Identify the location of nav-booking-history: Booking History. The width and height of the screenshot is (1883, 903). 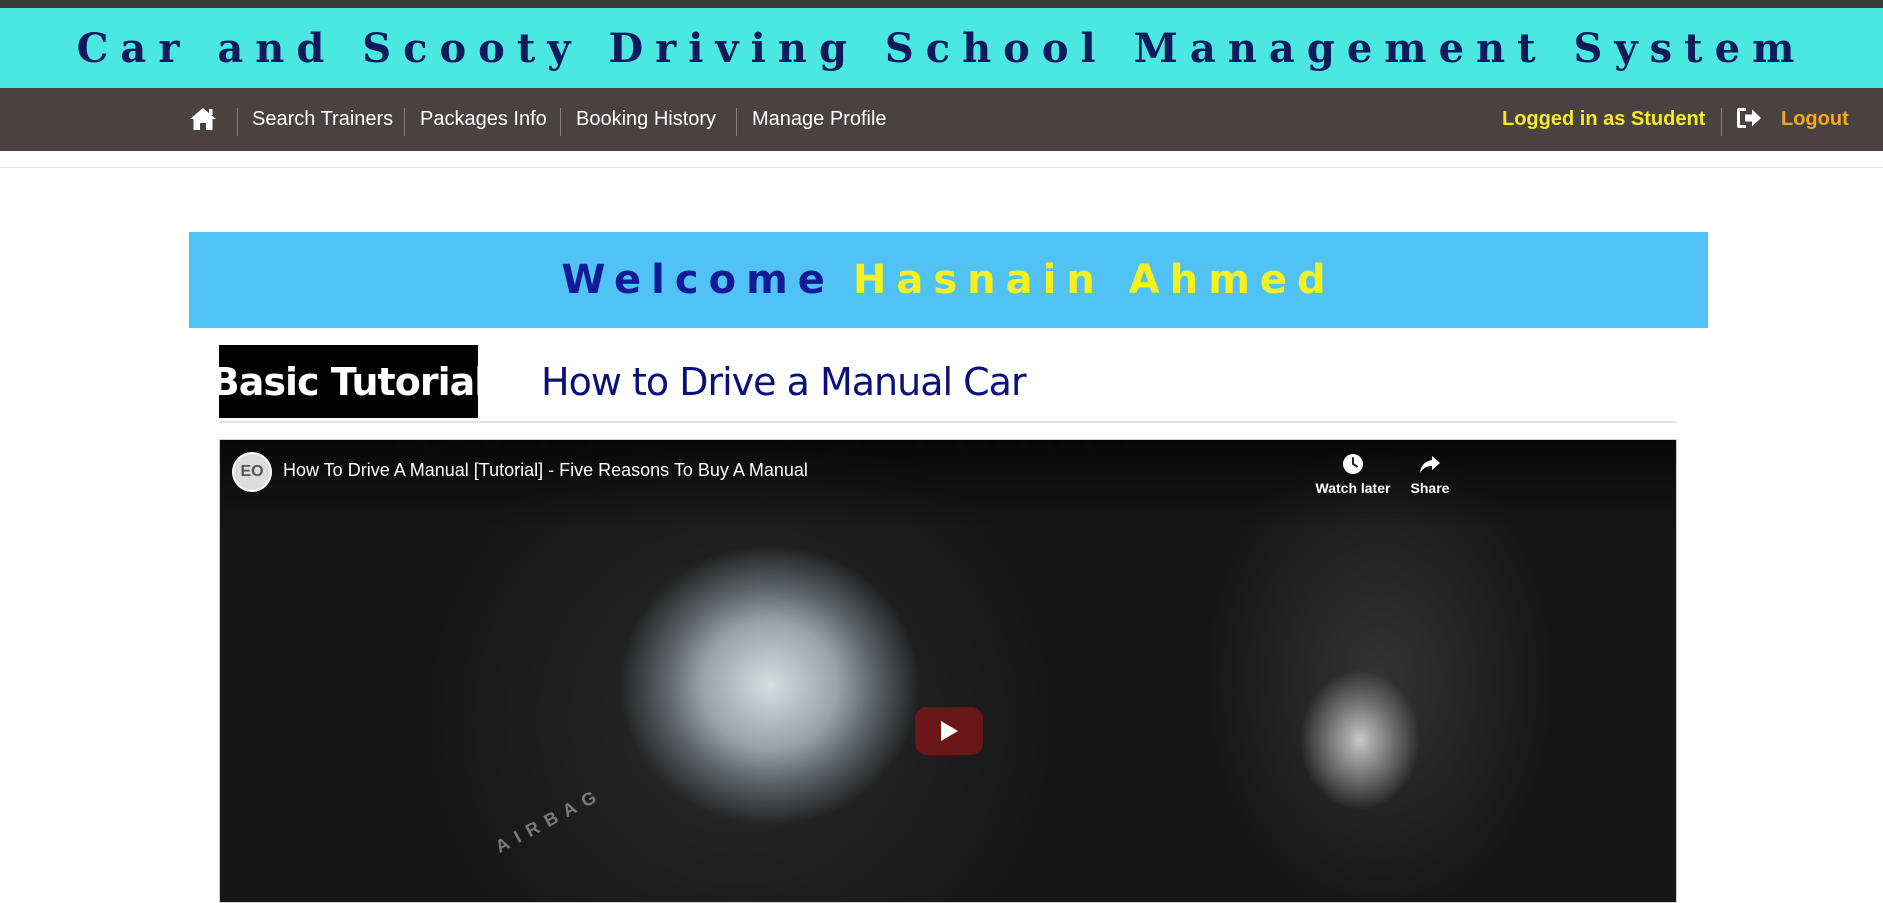
(646, 119).